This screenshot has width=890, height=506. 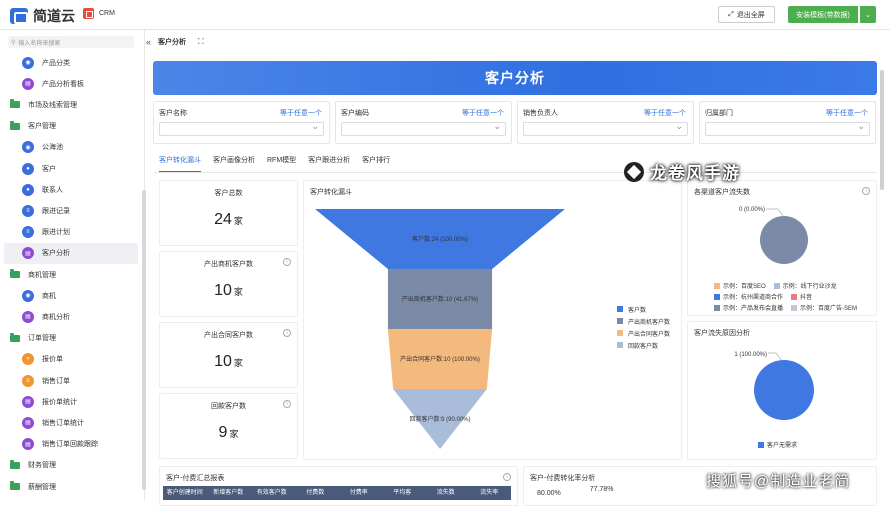 What do you see at coordinates (748, 296) in the screenshot?
I see `legend-item: 示例：杭州渠道商合作` at bounding box center [748, 296].